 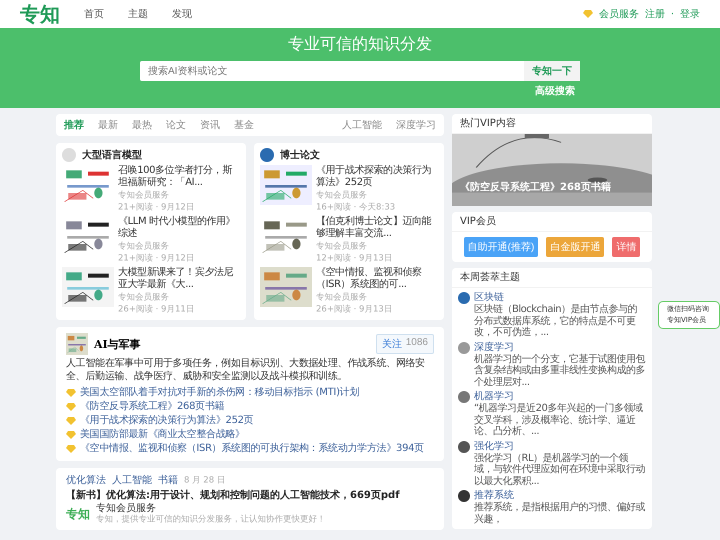 What do you see at coordinates (211, 519) in the screenshot?
I see `author-bio: 专知，提供专业可信的知识分发服务，让认知协作更快更好！` at bounding box center [211, 519].